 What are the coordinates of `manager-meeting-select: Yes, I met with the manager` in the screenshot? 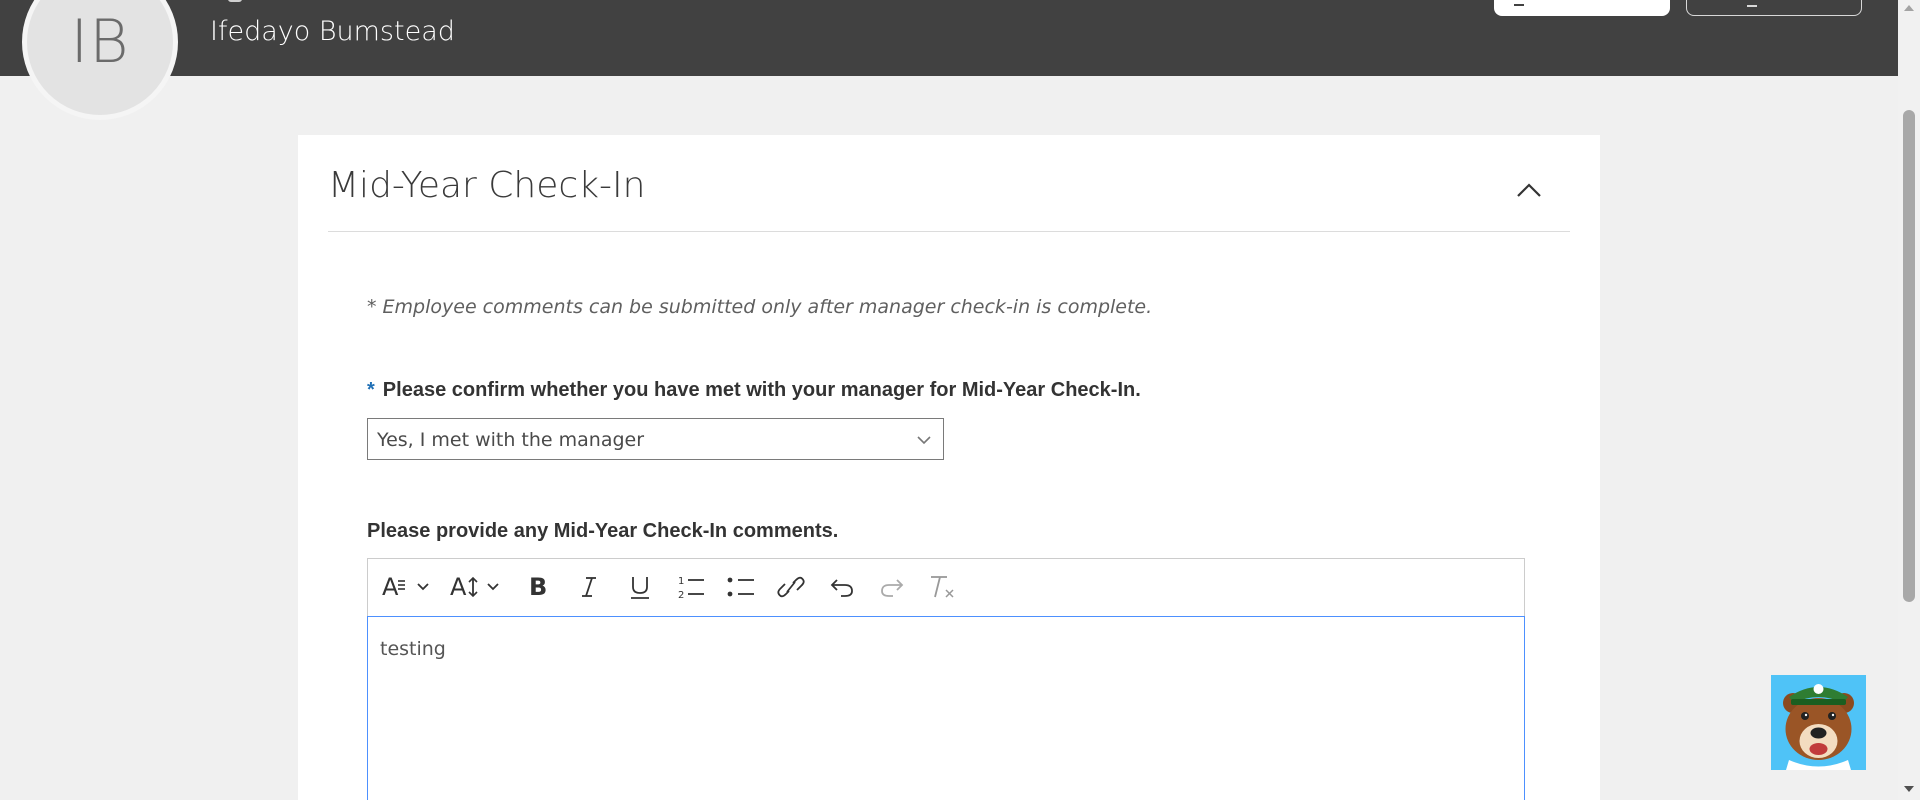 It's located at (655, 439).